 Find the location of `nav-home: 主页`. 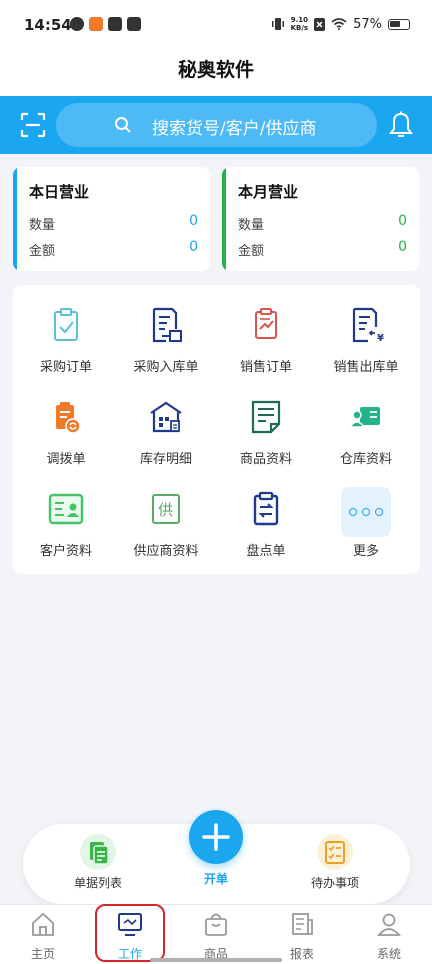

nav-home: 主页 is located at coordinates (43, 936).